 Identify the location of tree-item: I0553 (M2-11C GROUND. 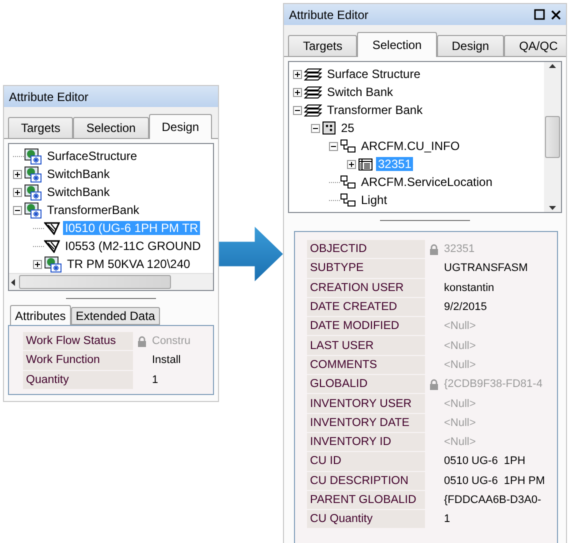
(133, 246).